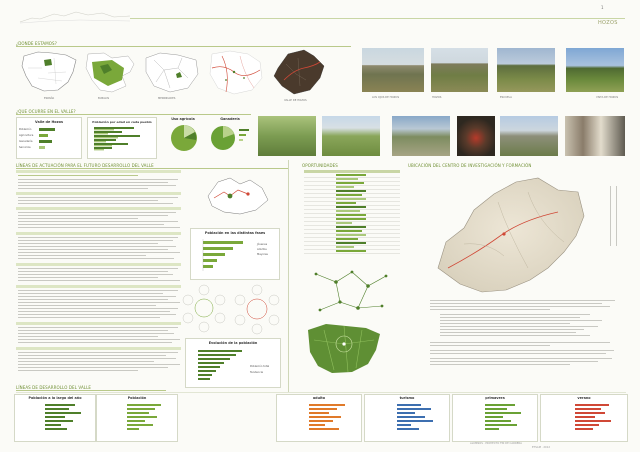 The width and height of the screenshot is (640, 452). I want to click on valle-label-2: Agricultura, so click(26, 135).